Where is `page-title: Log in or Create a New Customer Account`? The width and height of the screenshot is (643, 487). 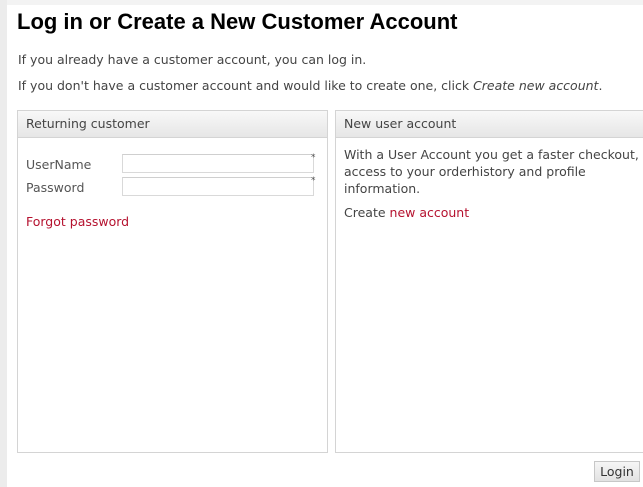
page-title: Log in or Create a New Customer Account is located at coordinates (237, 21).